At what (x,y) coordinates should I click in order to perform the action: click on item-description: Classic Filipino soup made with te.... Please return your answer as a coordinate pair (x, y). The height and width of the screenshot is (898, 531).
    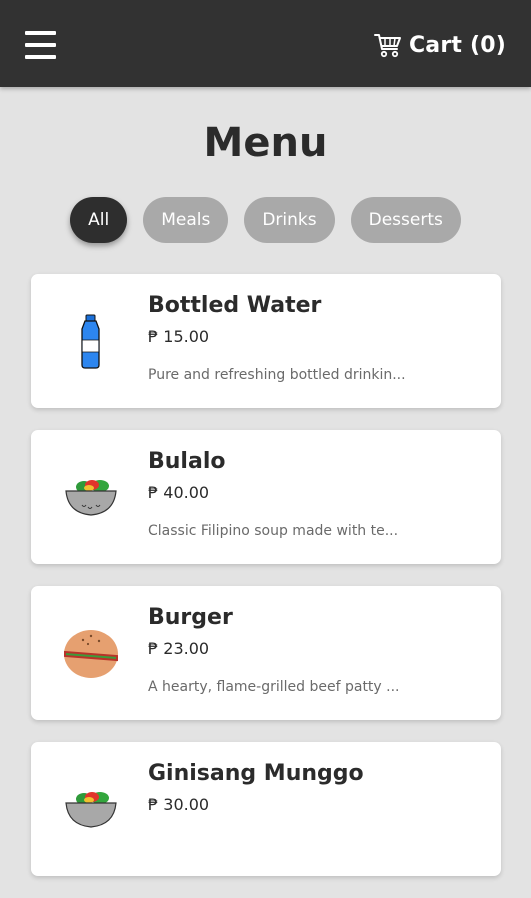
    Looking at the image, I should click on (273, 531).